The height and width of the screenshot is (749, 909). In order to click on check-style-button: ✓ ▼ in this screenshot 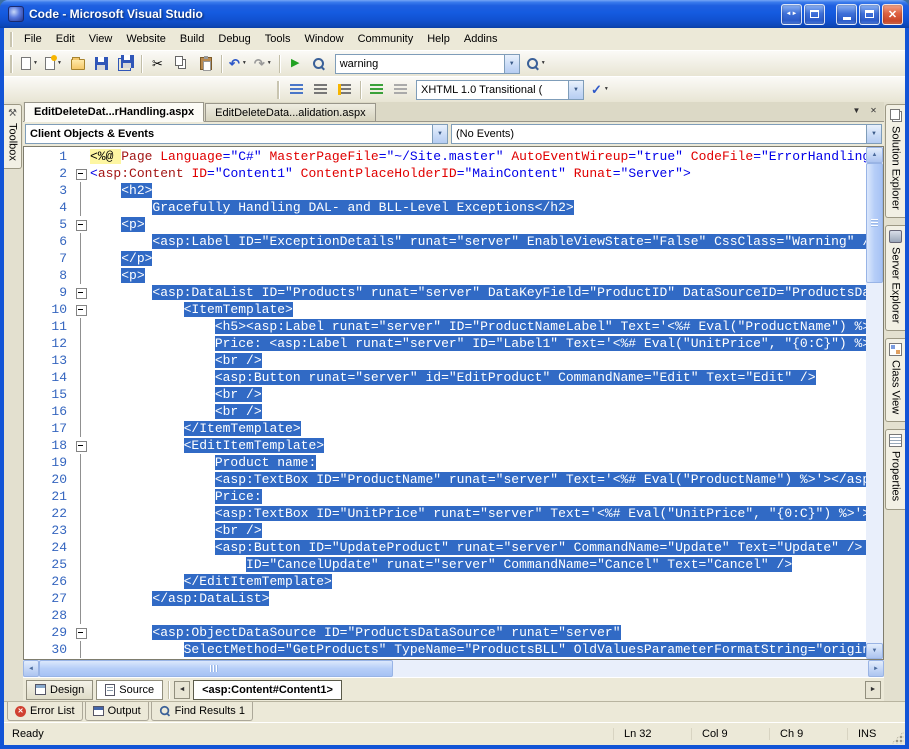, I will do `click(600, 90)`.